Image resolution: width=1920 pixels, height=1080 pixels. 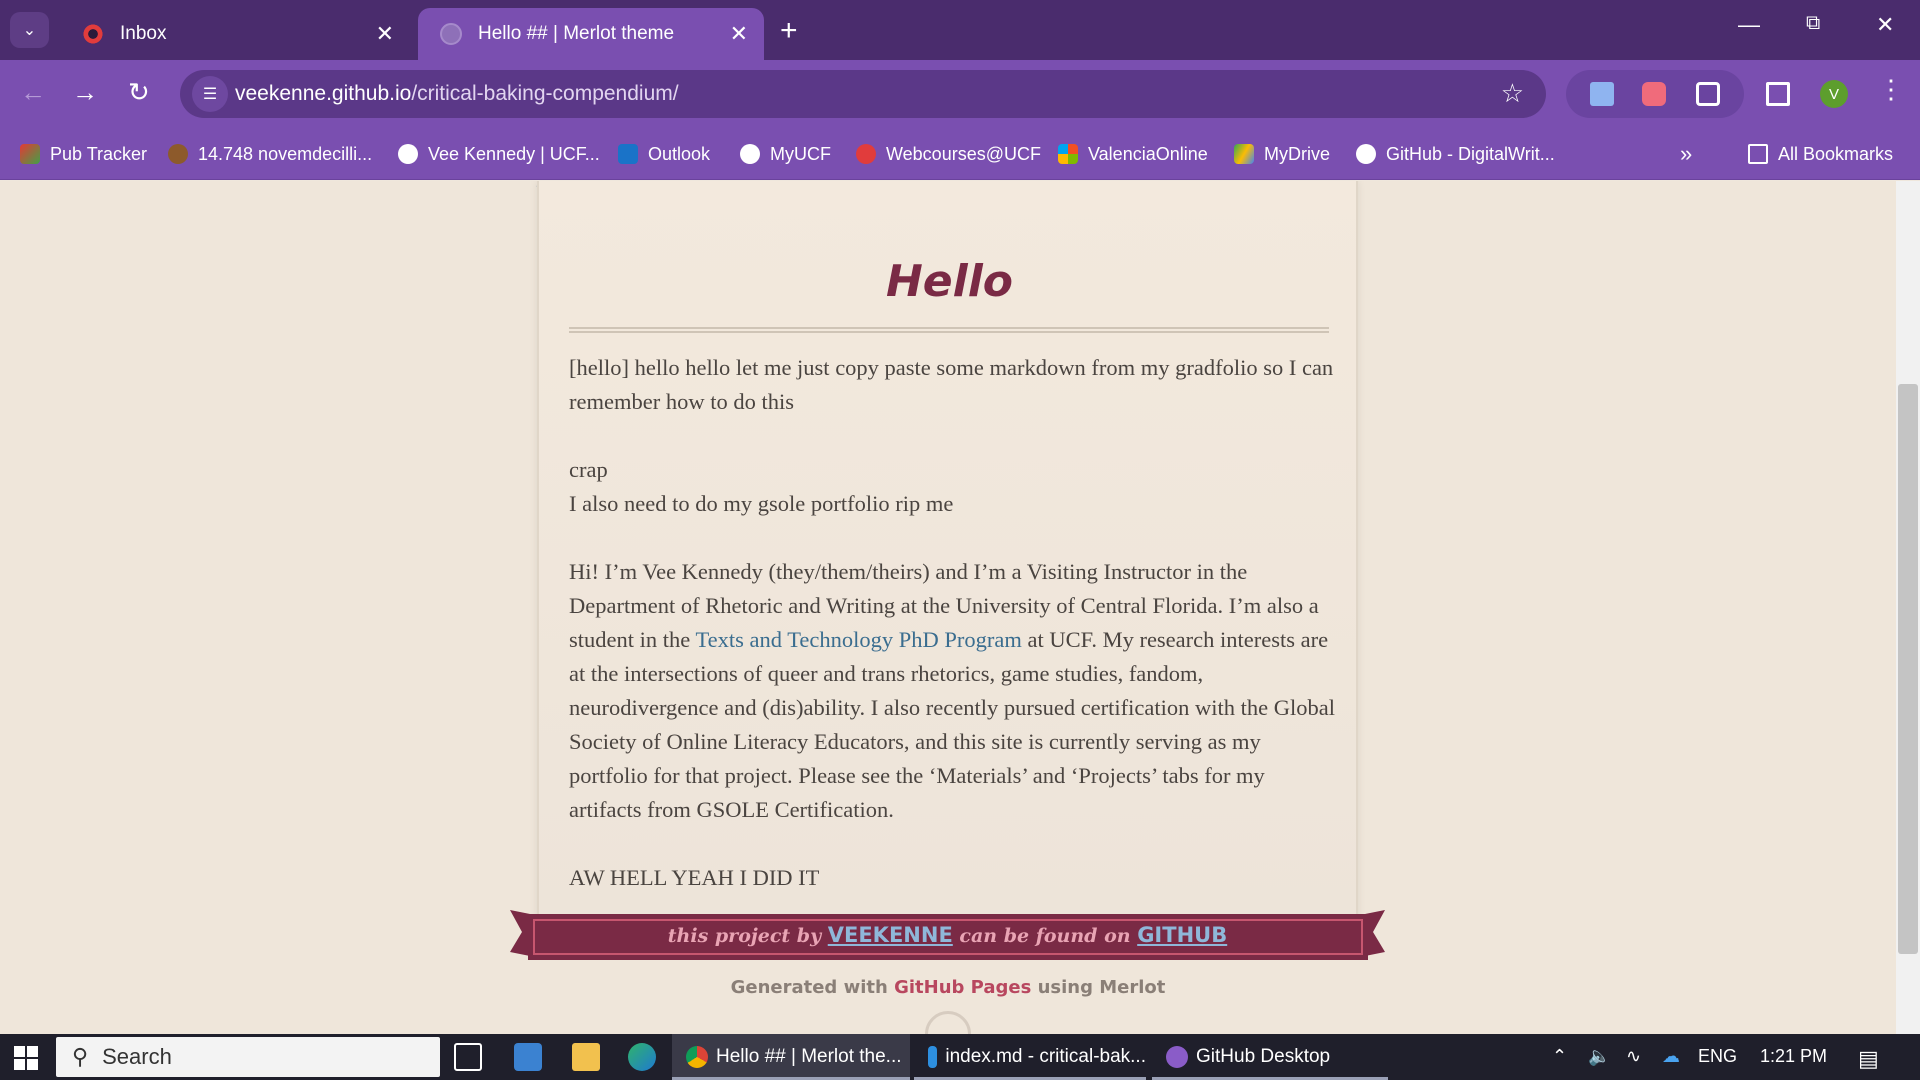 I want to click on extensions-group, so click(x=1655, y=94).